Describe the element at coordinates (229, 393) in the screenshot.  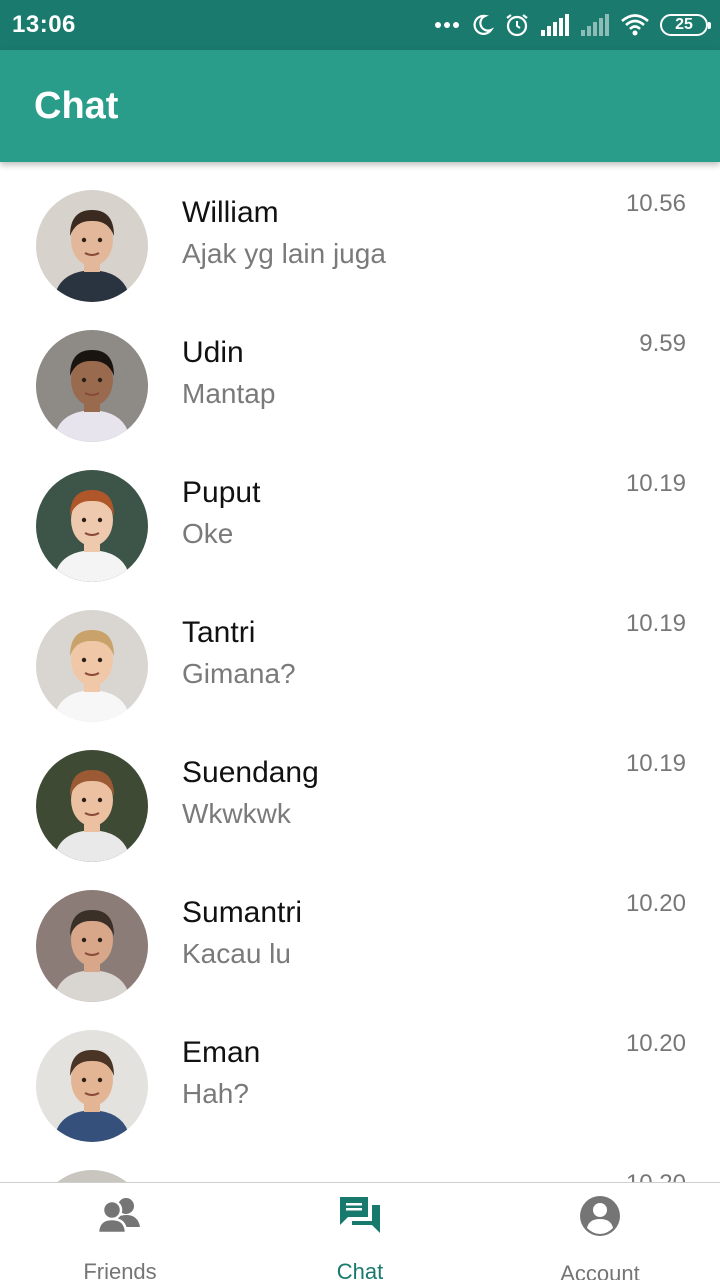
I see `chat-last-message: Mantap` at that location.